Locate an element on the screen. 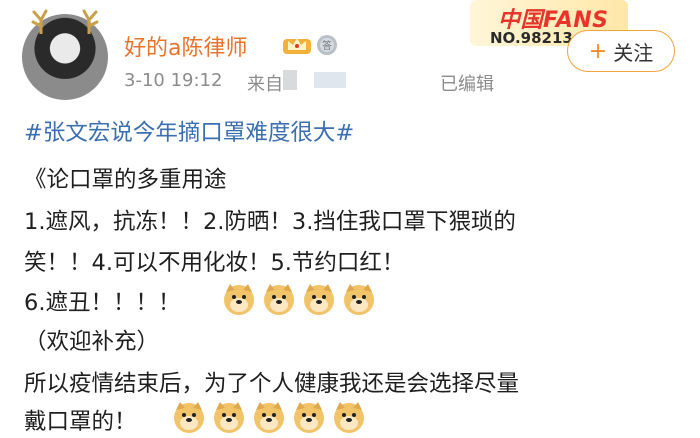  answer-medal-icon: 答 is located at coordinates (327, 45).